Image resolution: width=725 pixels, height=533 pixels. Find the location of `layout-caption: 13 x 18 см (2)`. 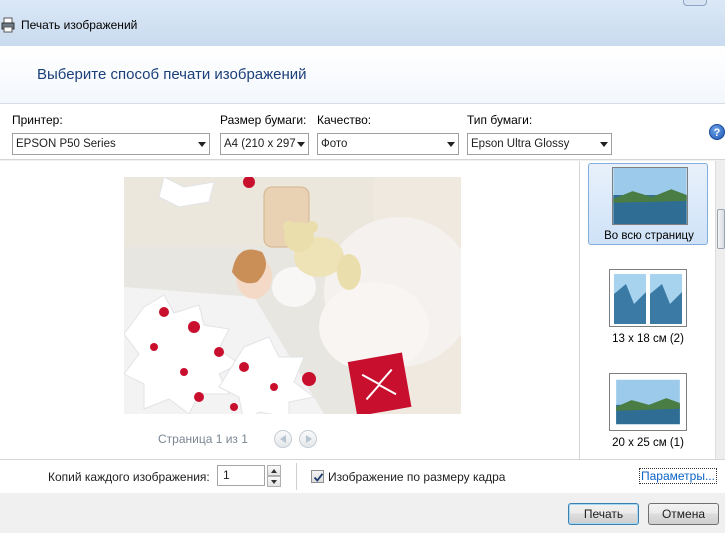

layout-caption: 13 x 18 см (2) is located at coordinates (648, 339).